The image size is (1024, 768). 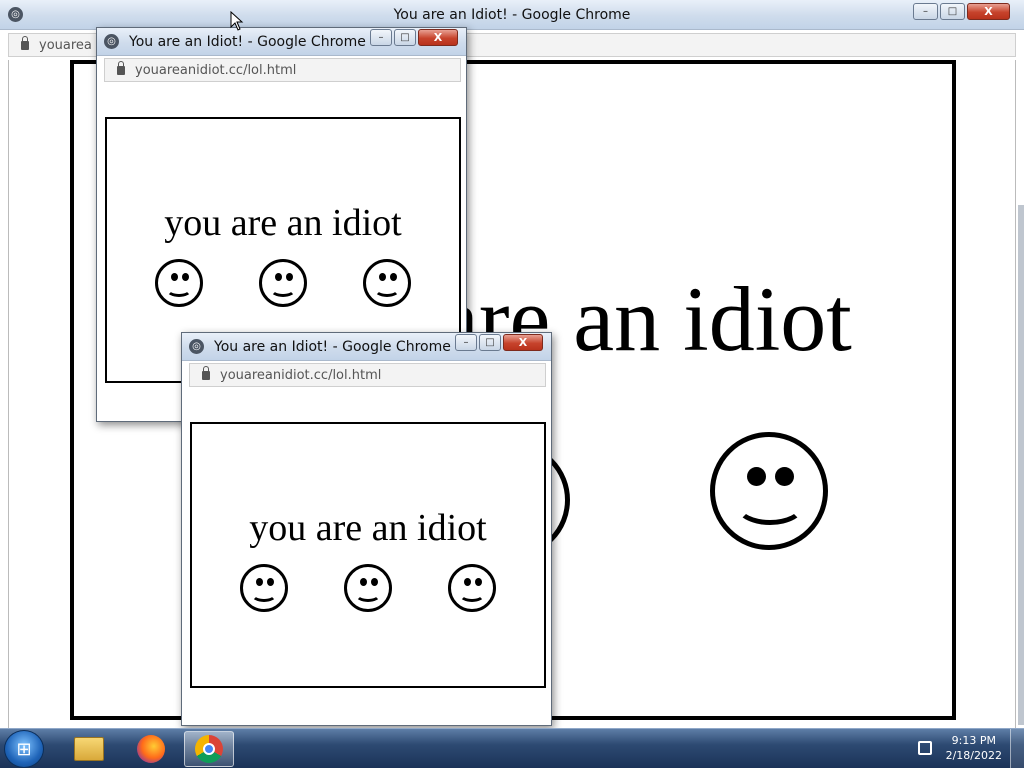 I want to click on popup2-window-controls: – □ X, so click(x=499, y=342).